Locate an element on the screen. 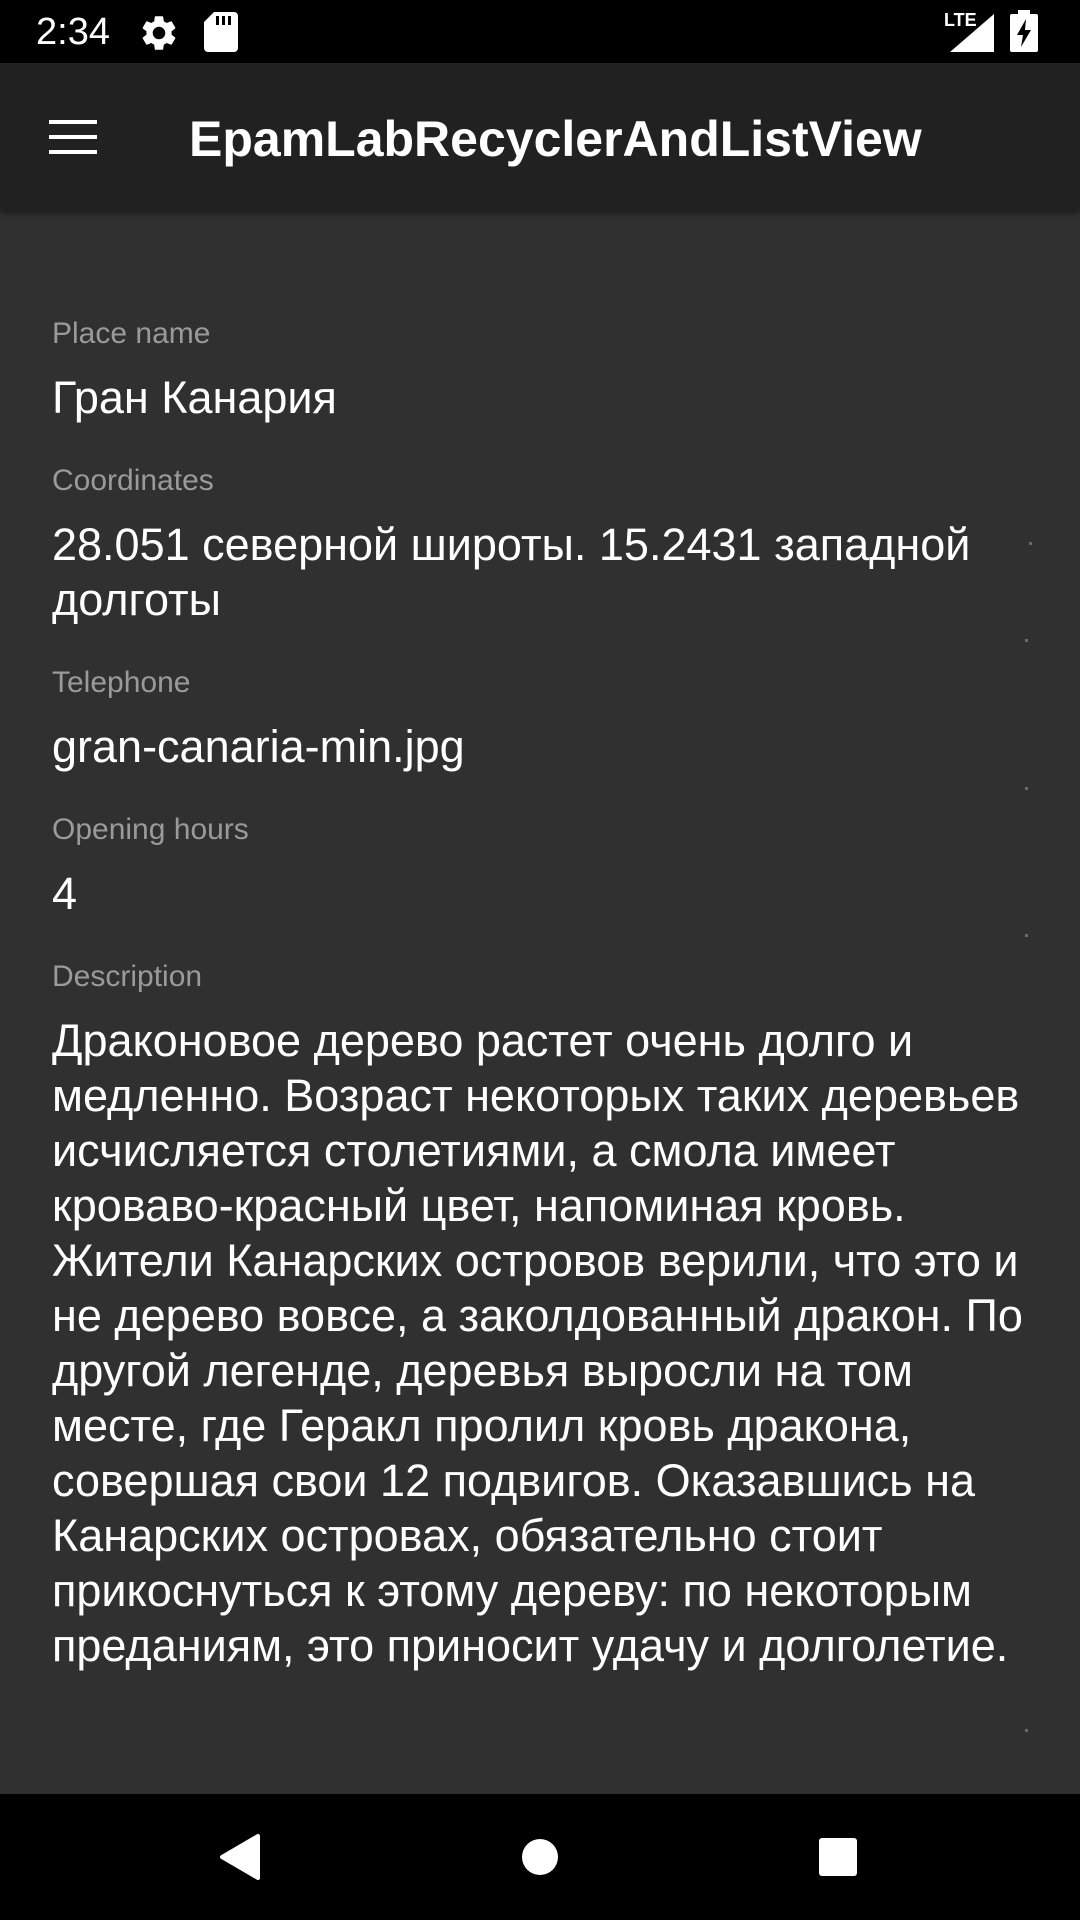 The height and width of the screenshot is (1920, 1080). telephone-label: Telephone is located at coordinates (121, 682).